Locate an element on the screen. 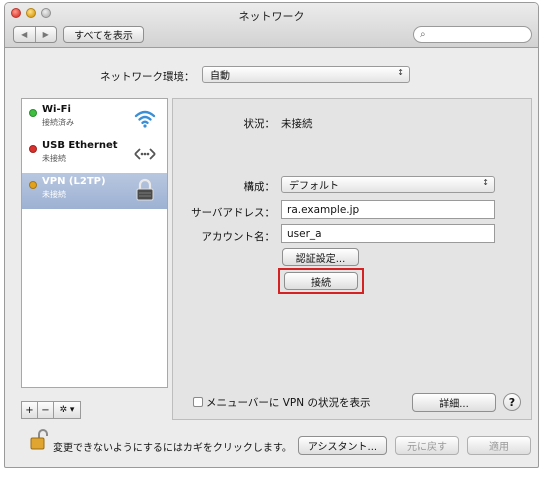 The height and width of the screenshot is (477, 547). service-name: VPN (L2TP) is located at coordinates (74, 181).